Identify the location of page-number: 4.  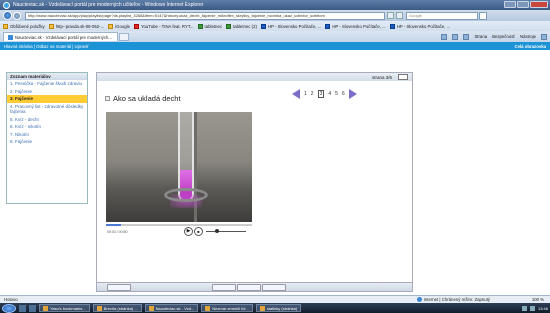
(329, 94).